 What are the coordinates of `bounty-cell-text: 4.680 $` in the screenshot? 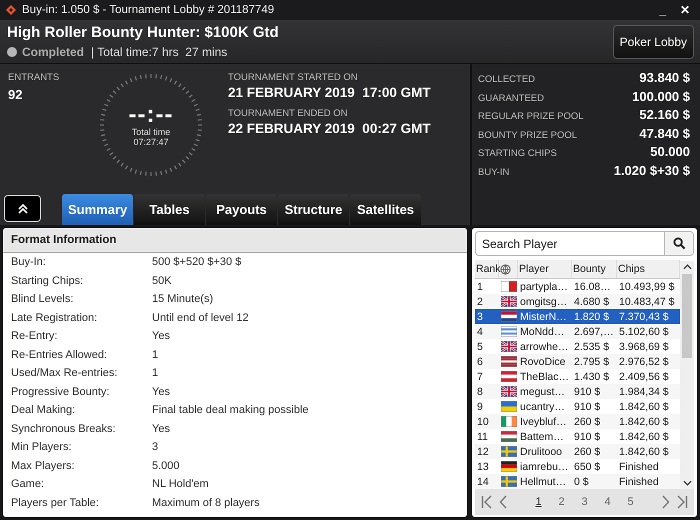 It's located at (591, 302).